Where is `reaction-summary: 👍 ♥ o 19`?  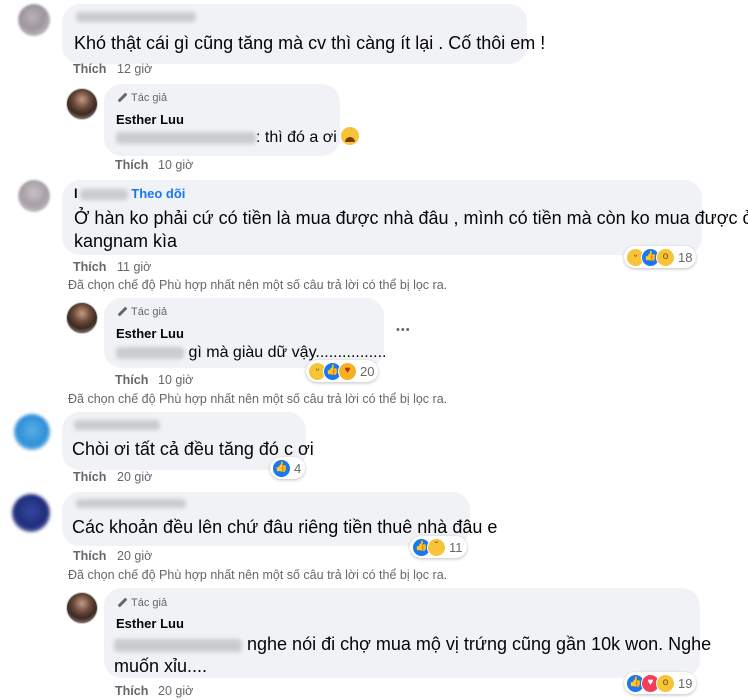
reaction-summary: 👍 ♥ o 19 is located at coordinates (660, 683).